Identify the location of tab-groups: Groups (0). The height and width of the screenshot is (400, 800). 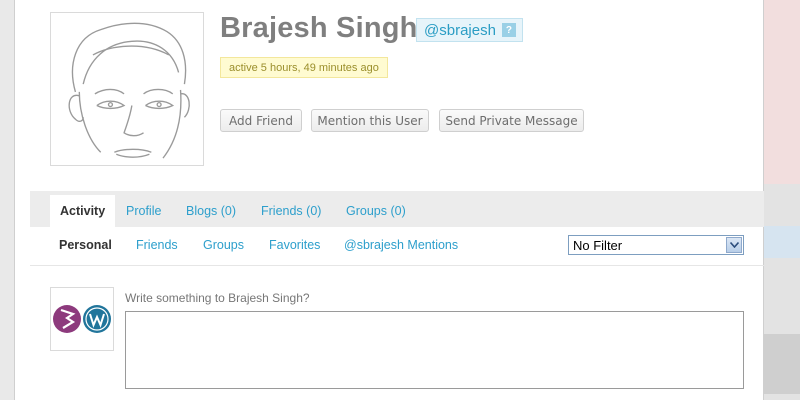
(376, 211).